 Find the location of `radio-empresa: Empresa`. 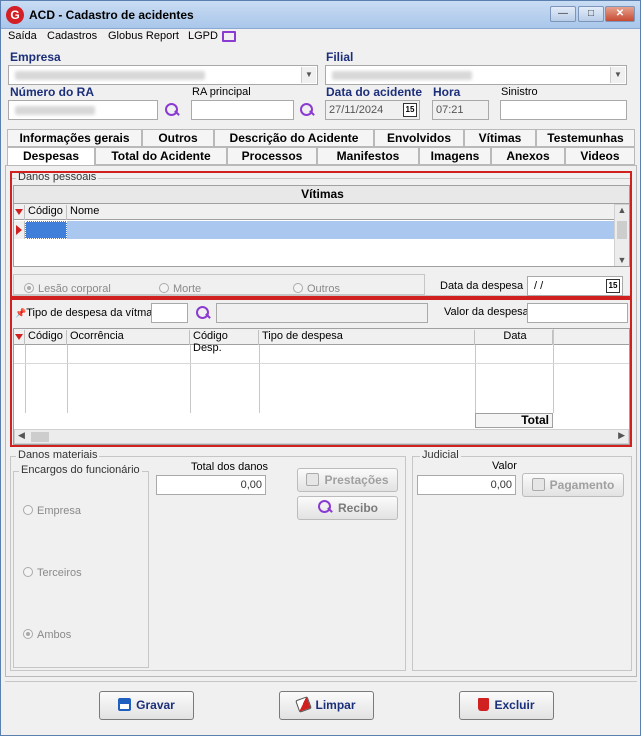

radio-empresa: Empresa is located at coordinates (52, 511).